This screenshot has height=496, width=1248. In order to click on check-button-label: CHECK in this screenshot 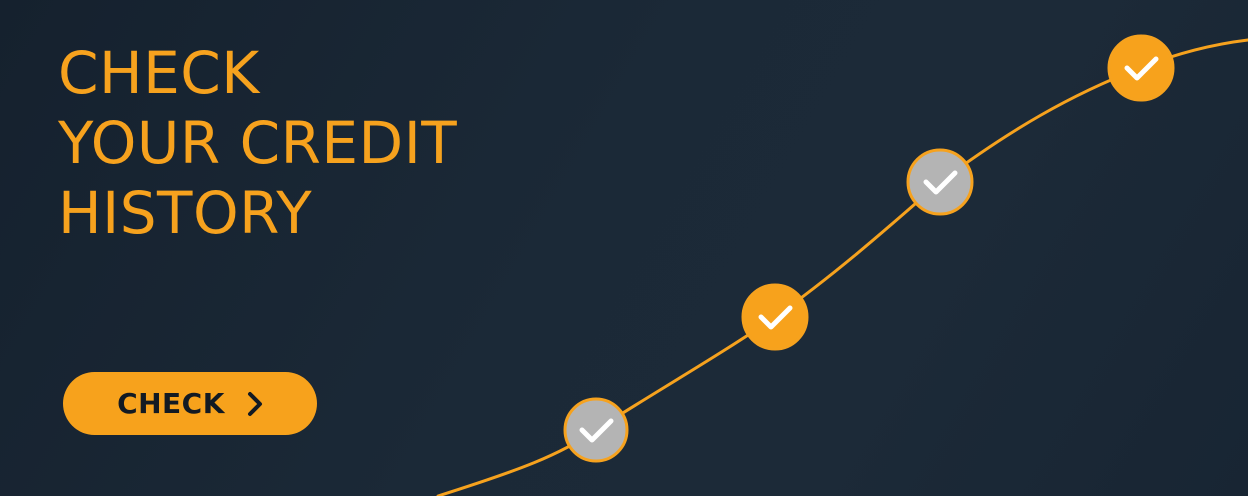, I will do `click(171, 403)`.